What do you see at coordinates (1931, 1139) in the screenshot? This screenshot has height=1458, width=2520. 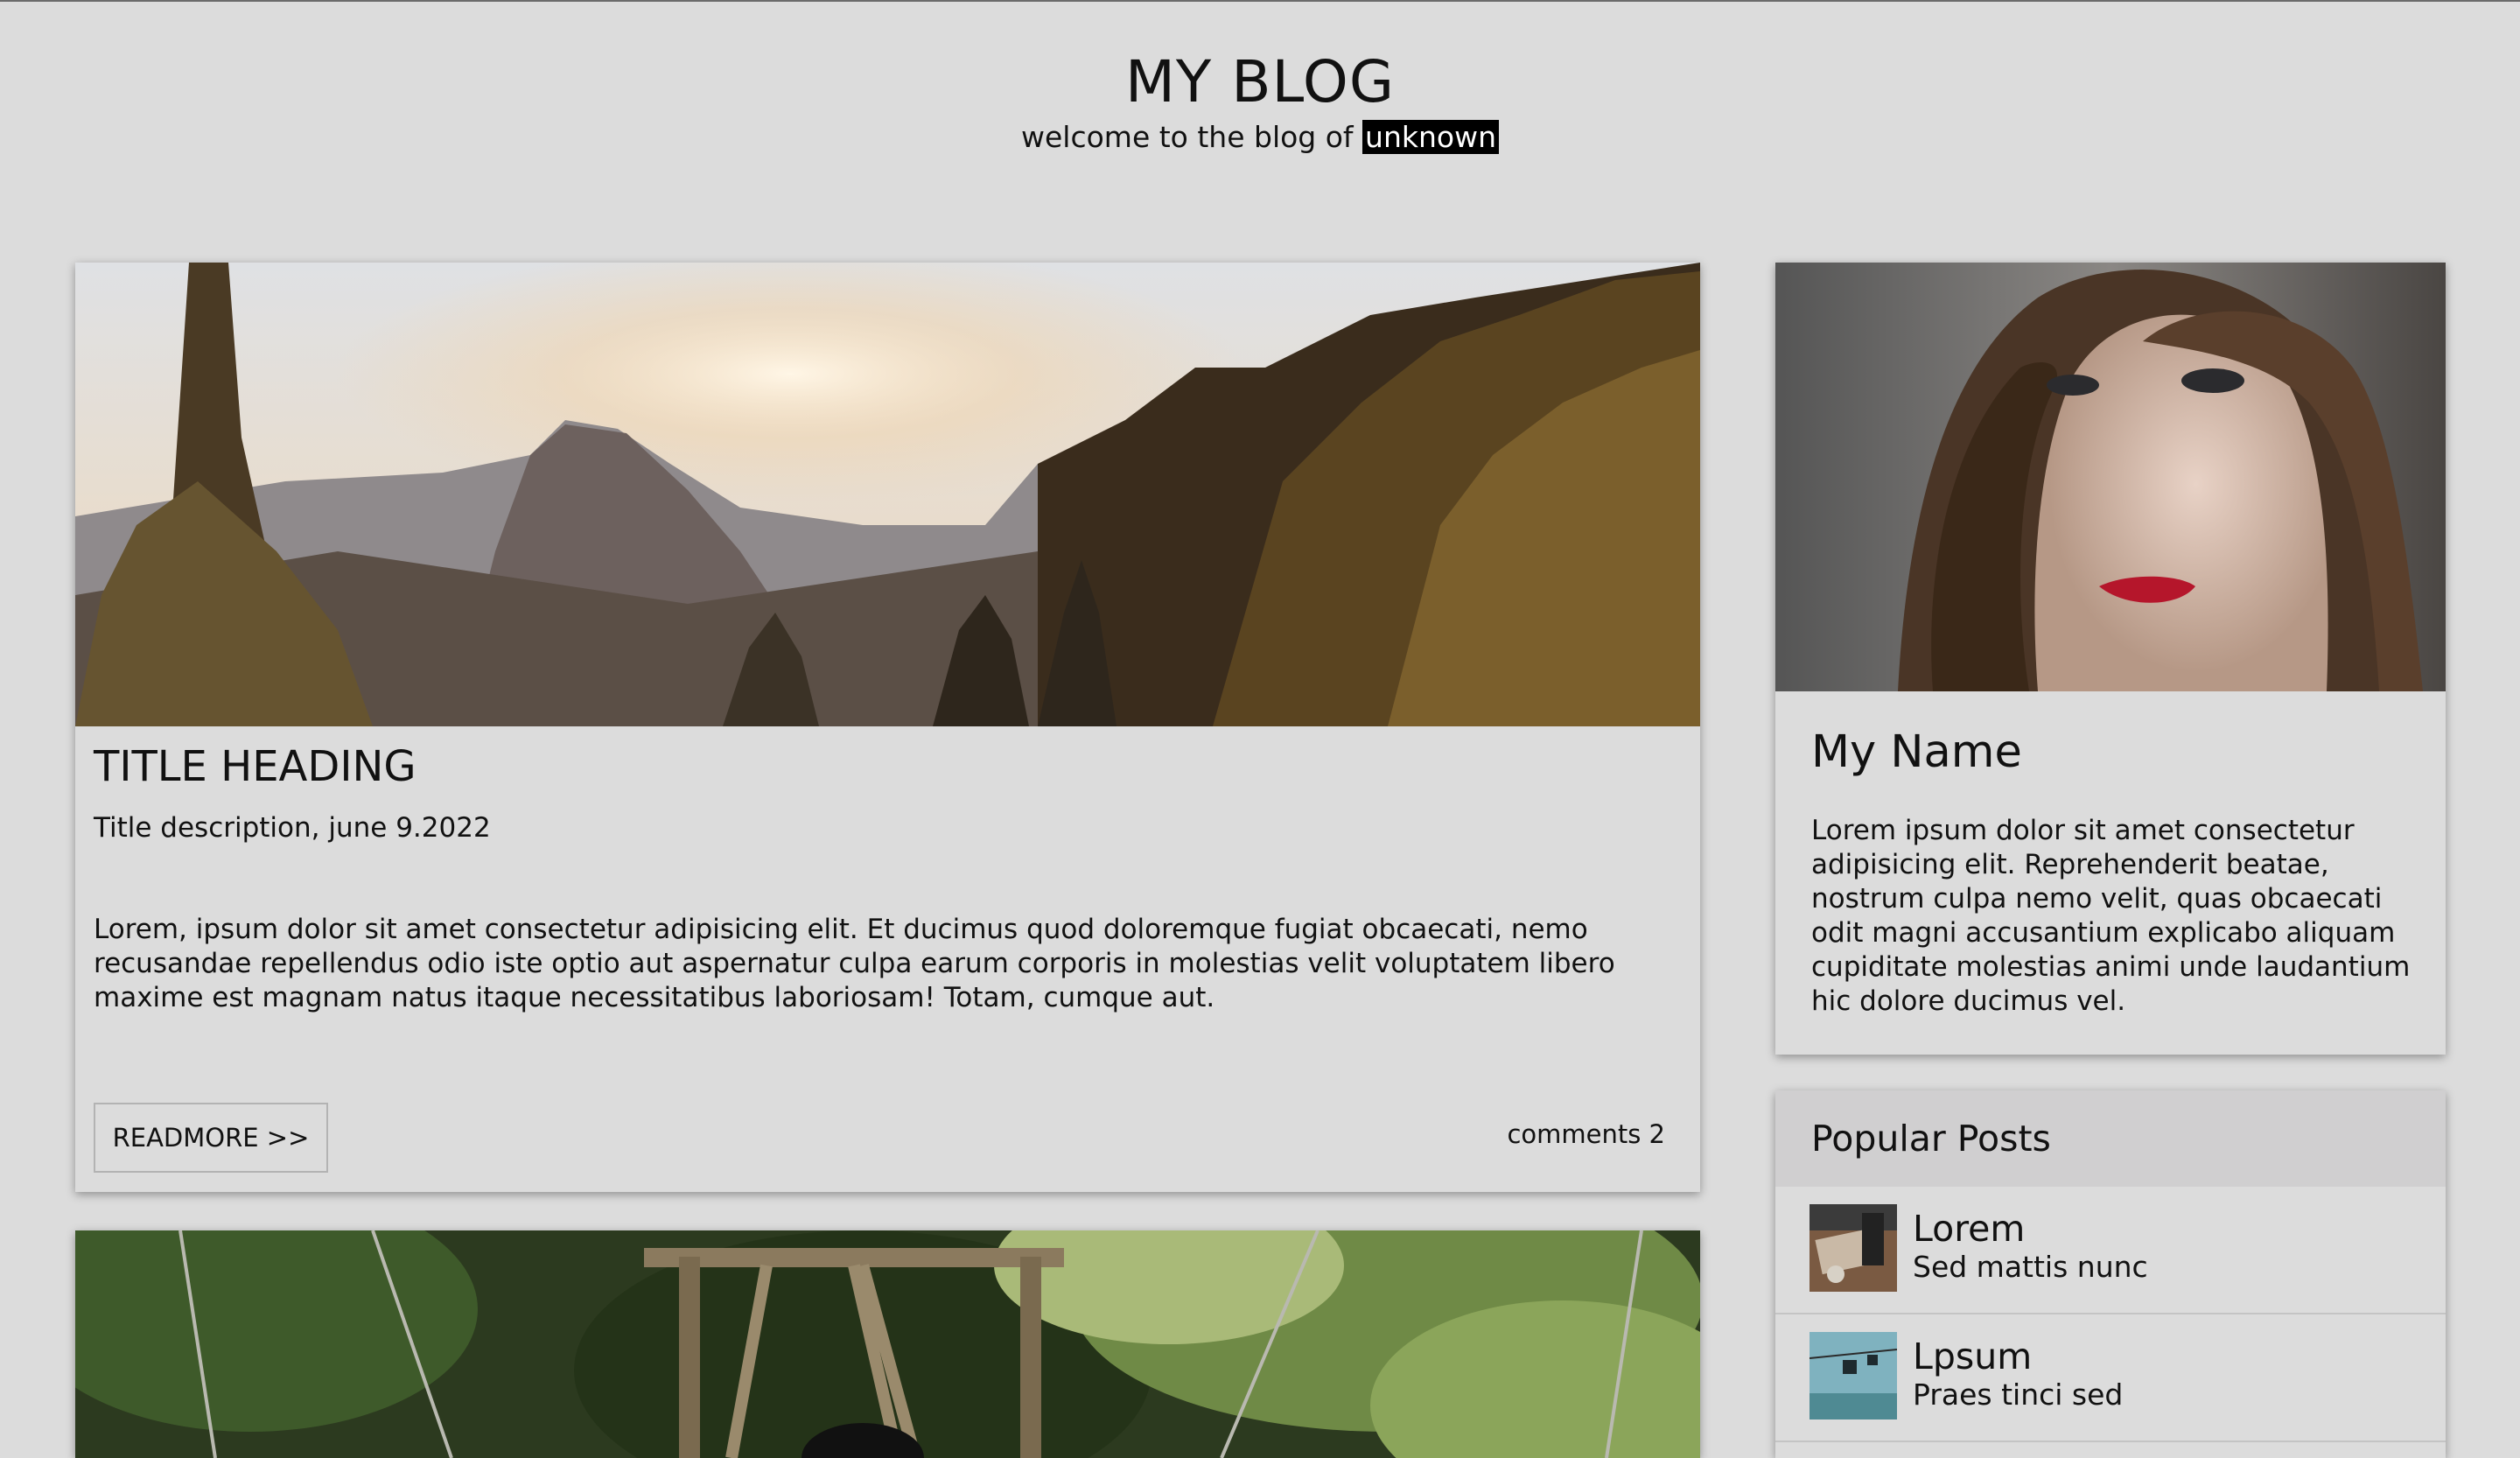 I see `popular-posts-title: Popular Posts` at bounding box center [1931, 1139].